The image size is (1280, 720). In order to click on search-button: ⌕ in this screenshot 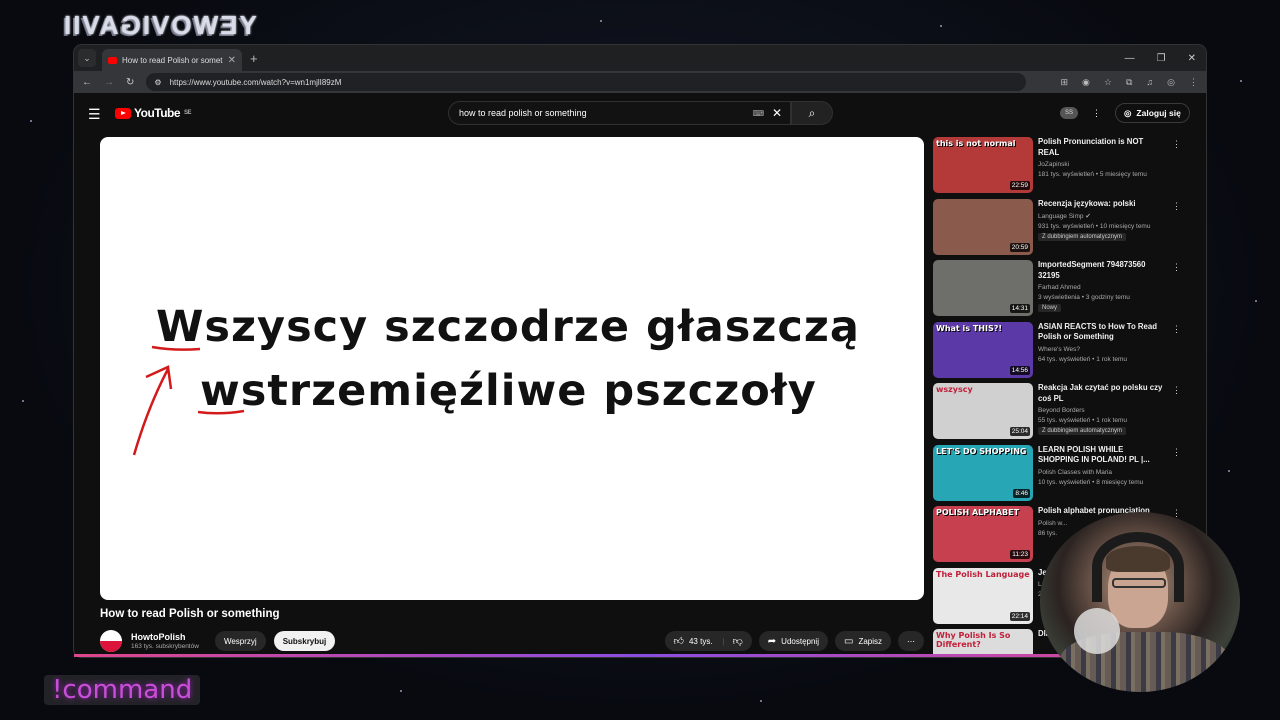, I will do `click(812, 113)`.